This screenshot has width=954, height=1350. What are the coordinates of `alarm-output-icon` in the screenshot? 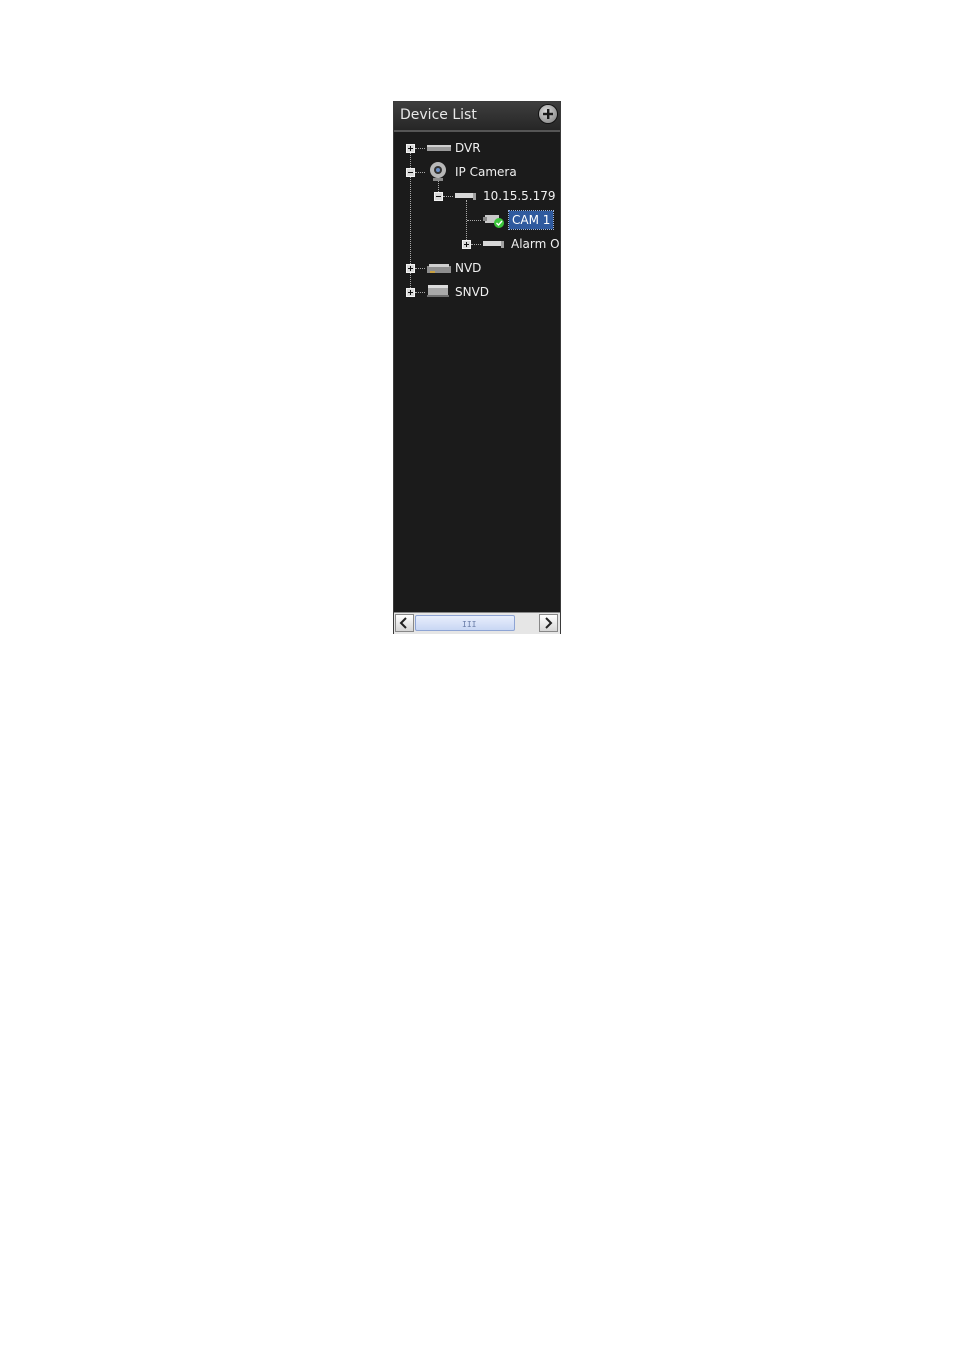 It's located at (493, 244).